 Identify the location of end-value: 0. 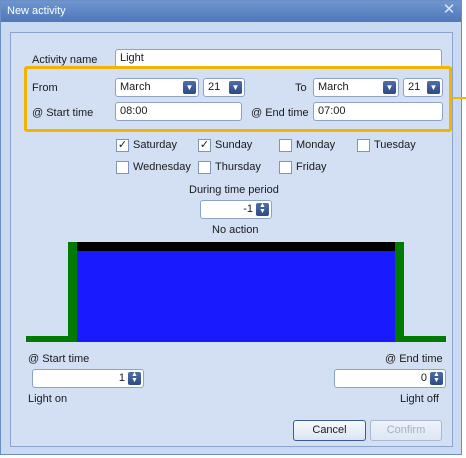
(423, 378).